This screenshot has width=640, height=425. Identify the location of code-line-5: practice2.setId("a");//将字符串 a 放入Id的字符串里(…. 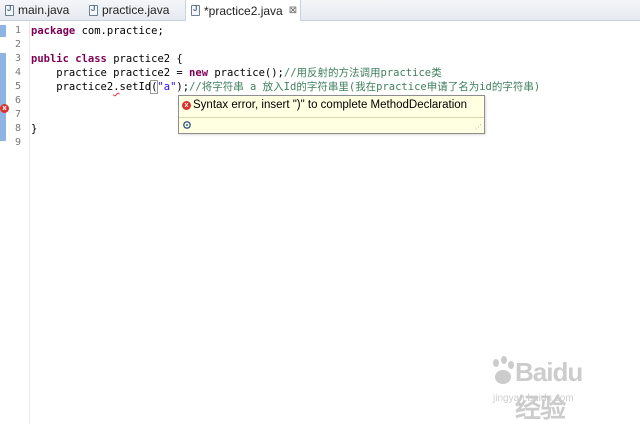
(285, 87).